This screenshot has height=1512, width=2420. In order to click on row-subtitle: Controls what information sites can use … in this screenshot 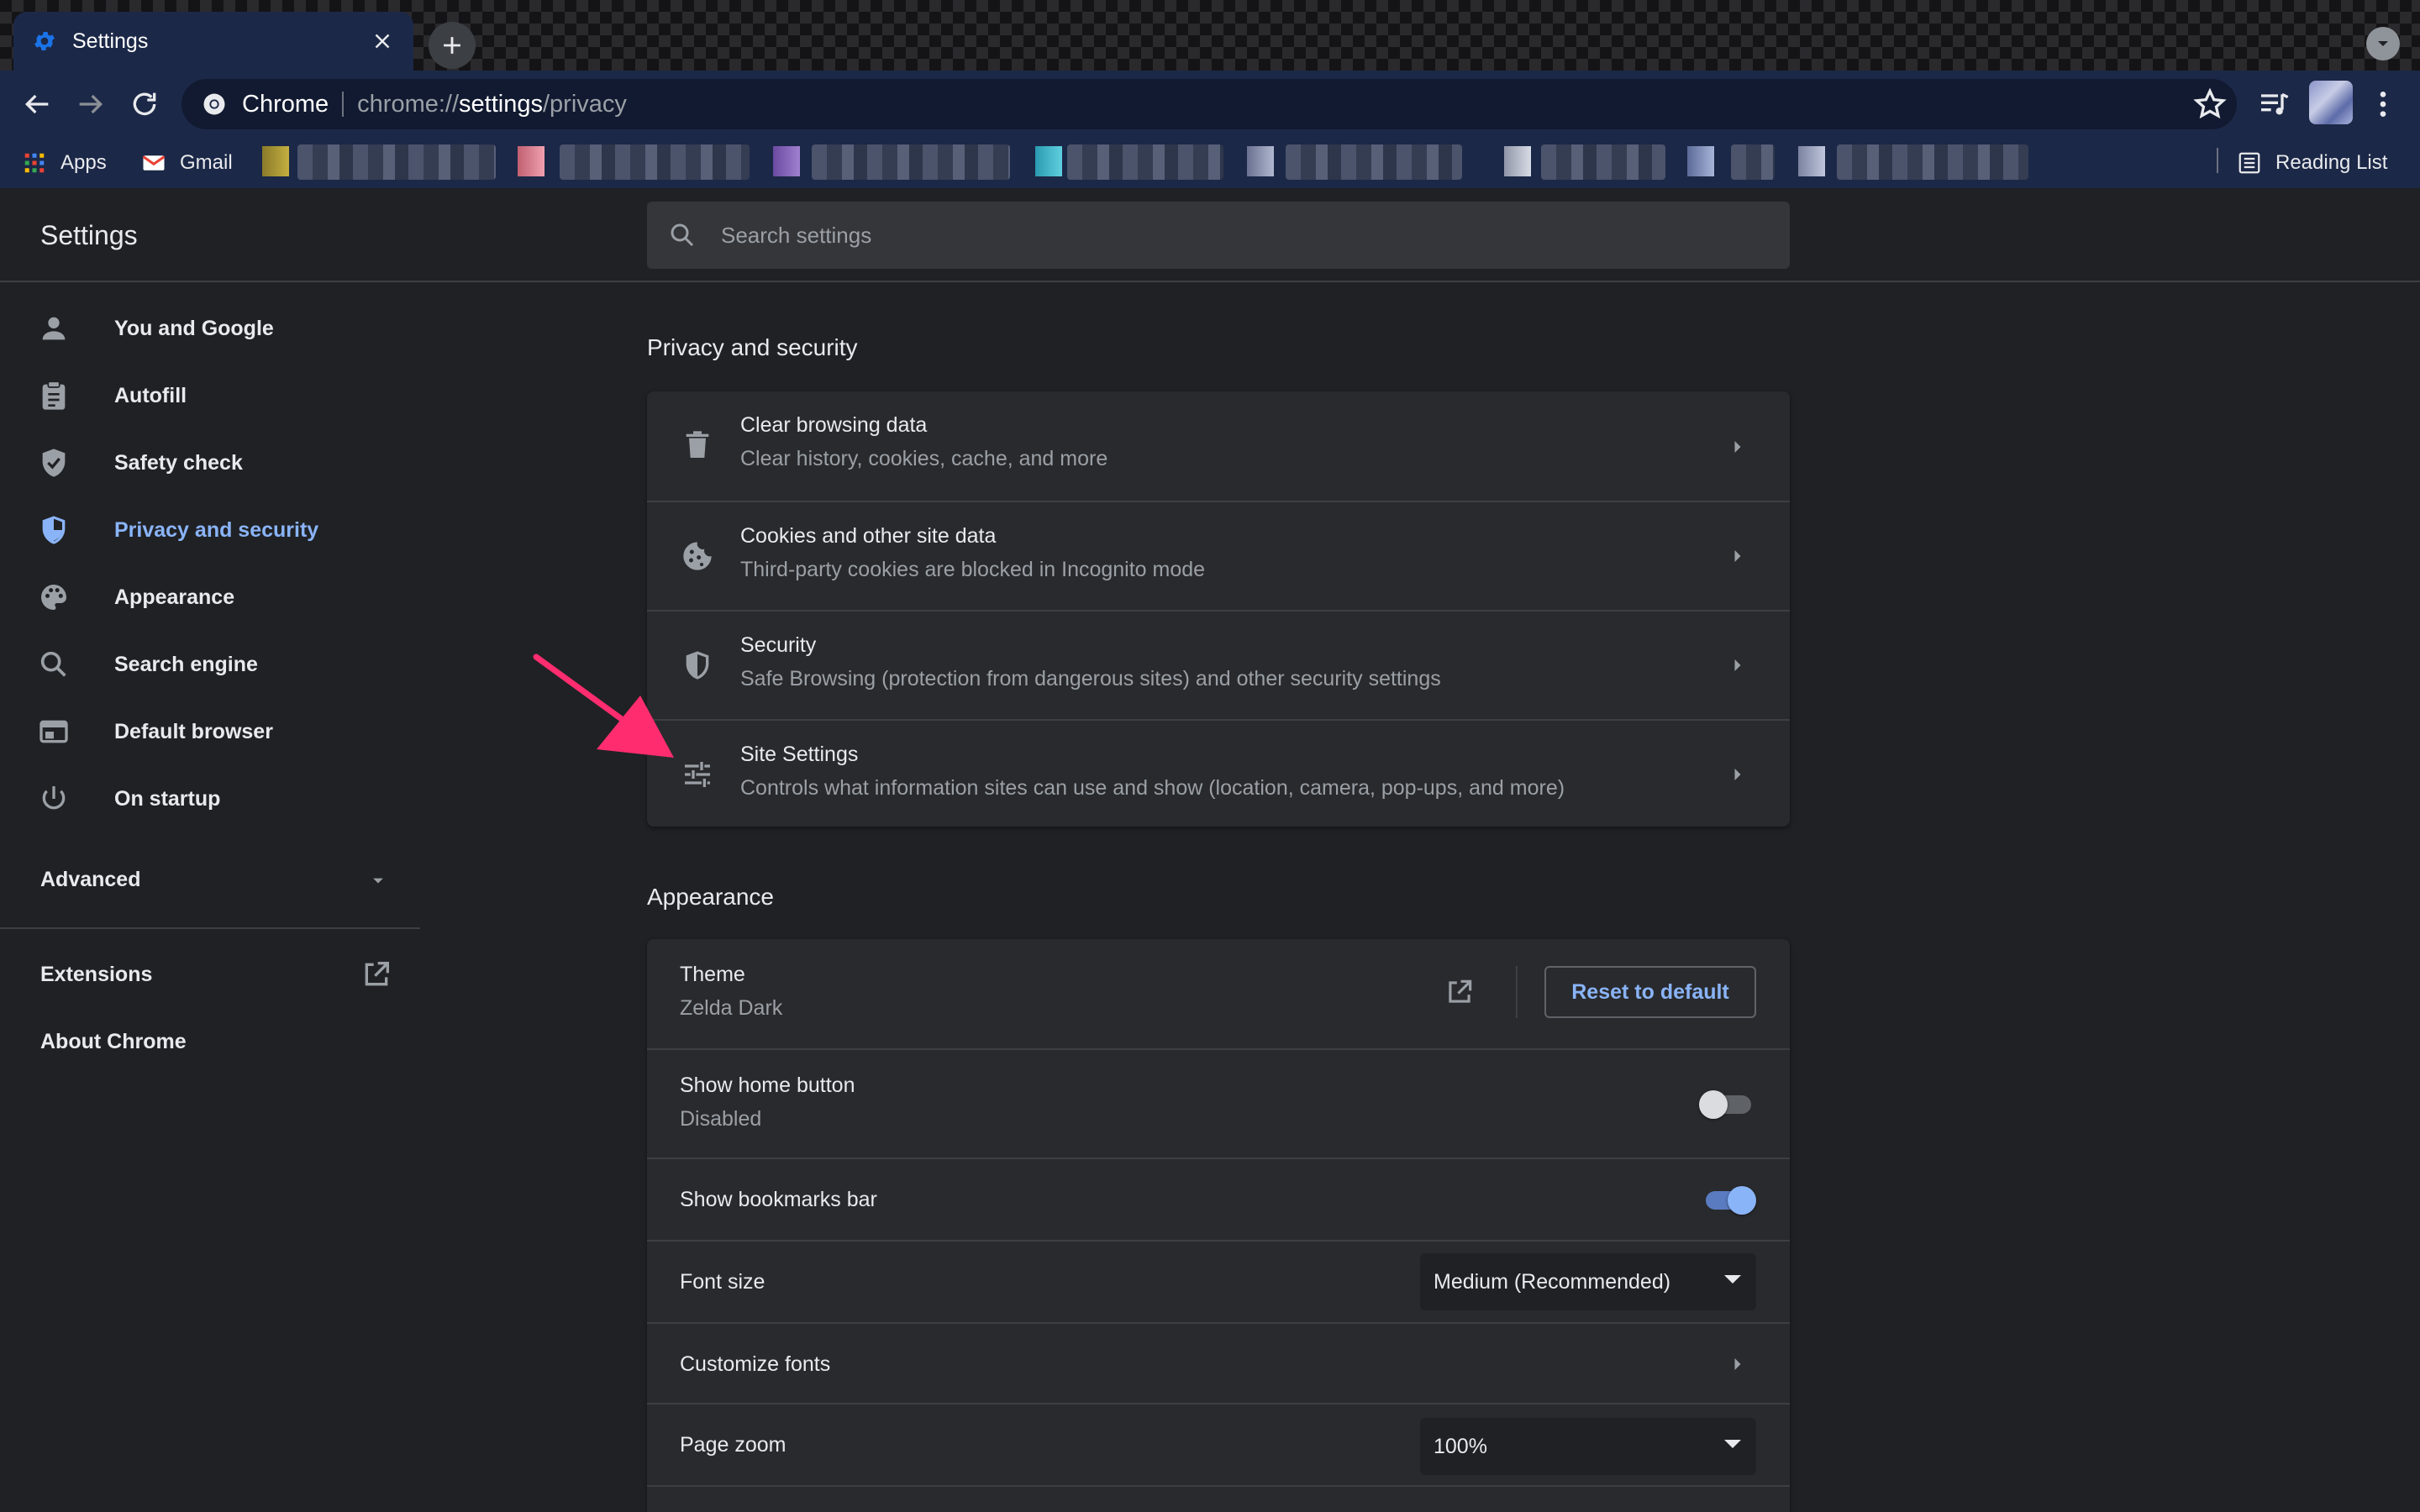, I will do `click(1152, 788)`.